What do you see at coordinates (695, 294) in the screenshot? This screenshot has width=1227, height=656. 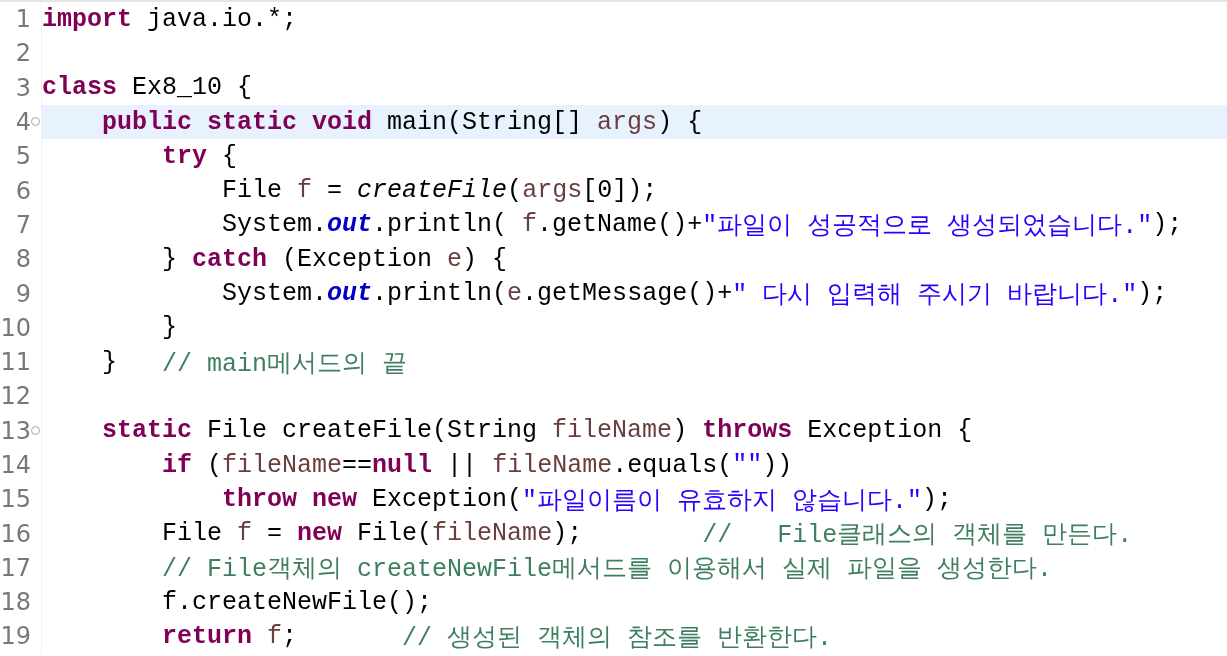 I see `code-line: System.out.println(e.getMessage()+" 다시 입력해 주시기 바랍니다.");` at bounding box center [695, 294].